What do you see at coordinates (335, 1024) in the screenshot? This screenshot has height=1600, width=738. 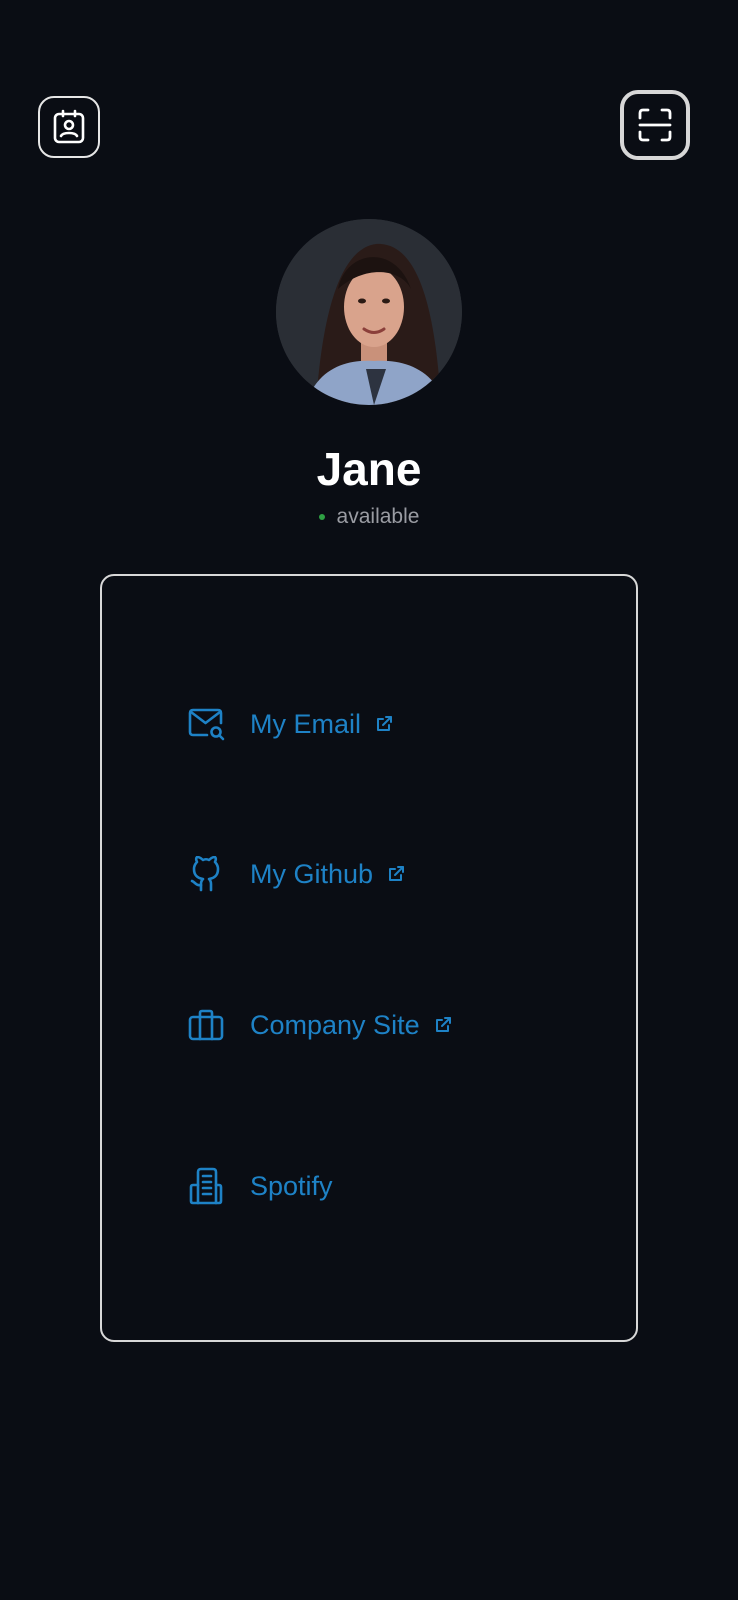 I see `link-label: Company Site` at bounding box center [335, 1024].